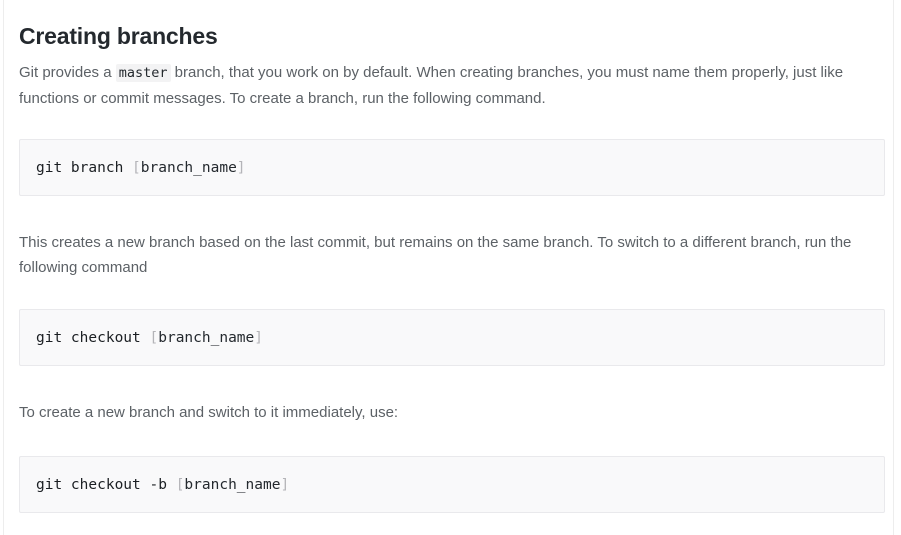  I want to click on code-block-git-checkout-b: git checkout -b [branch_name], so click(452, 484).